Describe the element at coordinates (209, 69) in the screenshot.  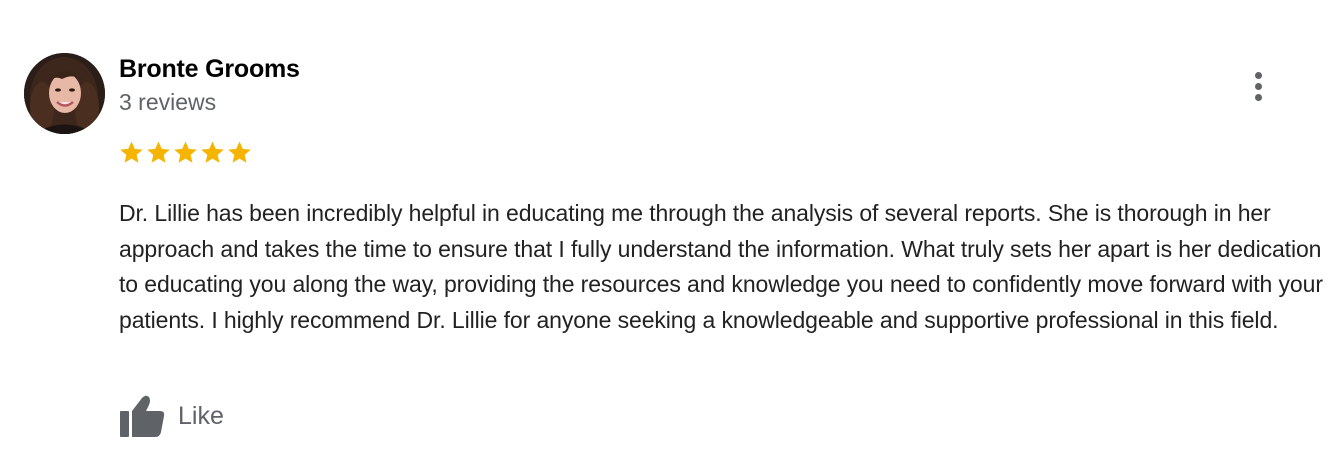
I see `author-name: Bronte Grooms` at that location.